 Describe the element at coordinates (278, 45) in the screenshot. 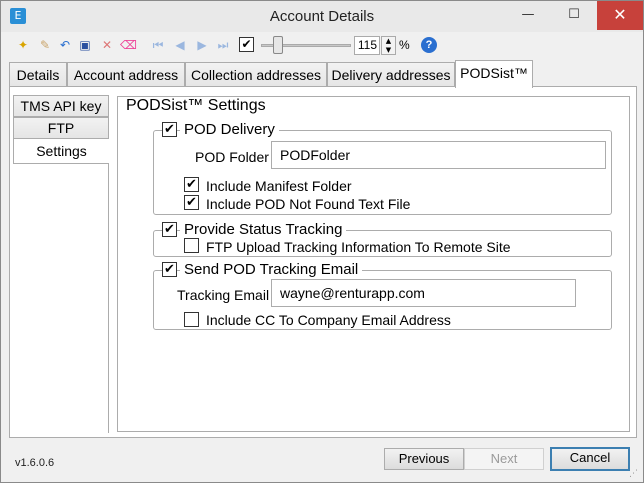

I see `zoom-slider-thumb` at that location.